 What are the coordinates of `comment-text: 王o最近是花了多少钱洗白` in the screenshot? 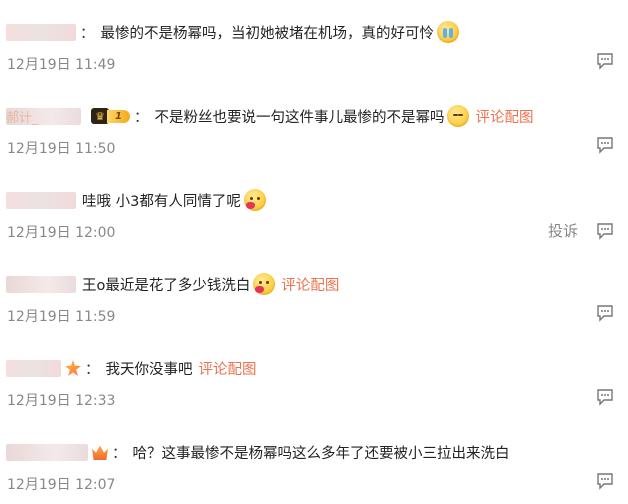 It's located at (166, 285).